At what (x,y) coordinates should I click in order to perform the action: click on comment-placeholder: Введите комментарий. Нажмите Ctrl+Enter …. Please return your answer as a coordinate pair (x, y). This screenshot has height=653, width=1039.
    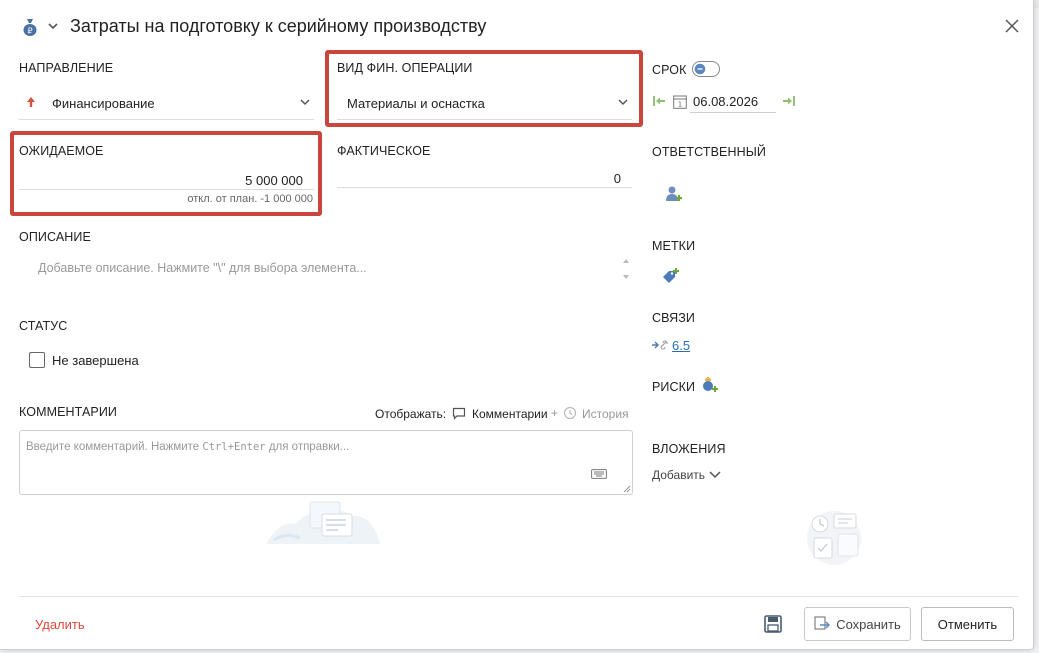
    Looking at the image, I should click on (188, 447).